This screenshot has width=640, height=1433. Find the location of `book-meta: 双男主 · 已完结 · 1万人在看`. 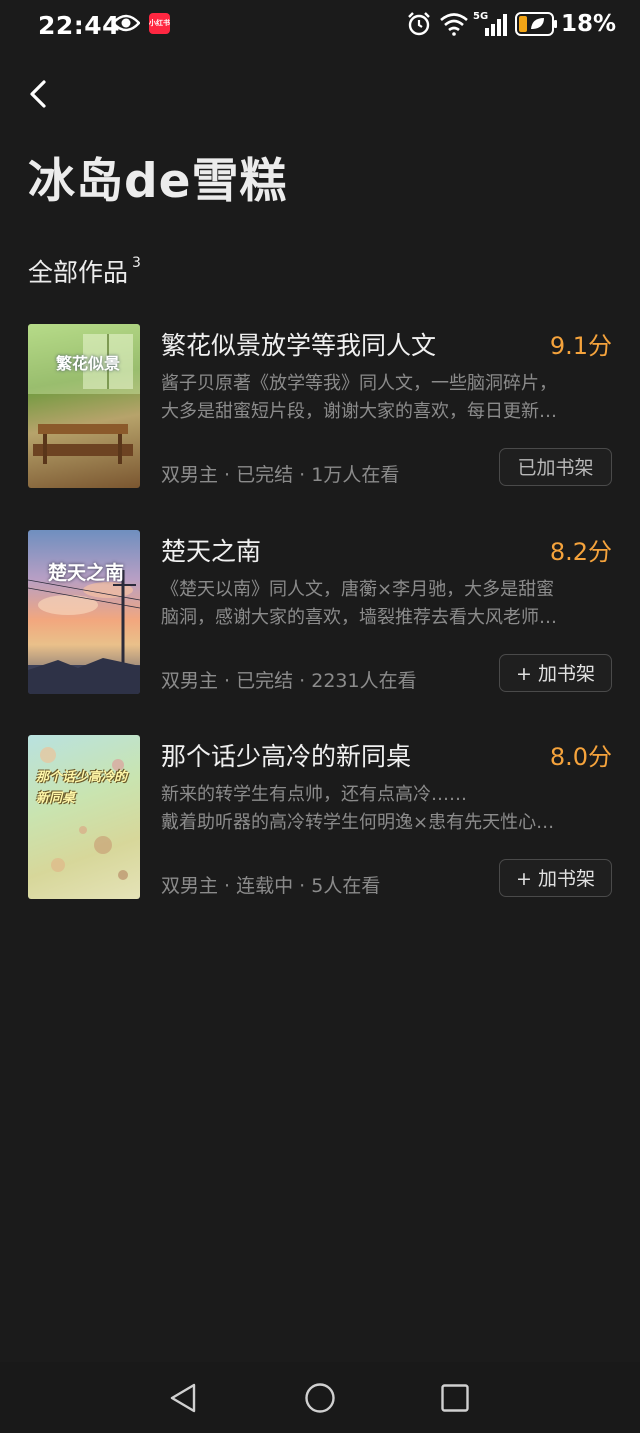

book-meta: 双男主 · 已完结 · 1万人在看 is located at coordinates (280, 475).